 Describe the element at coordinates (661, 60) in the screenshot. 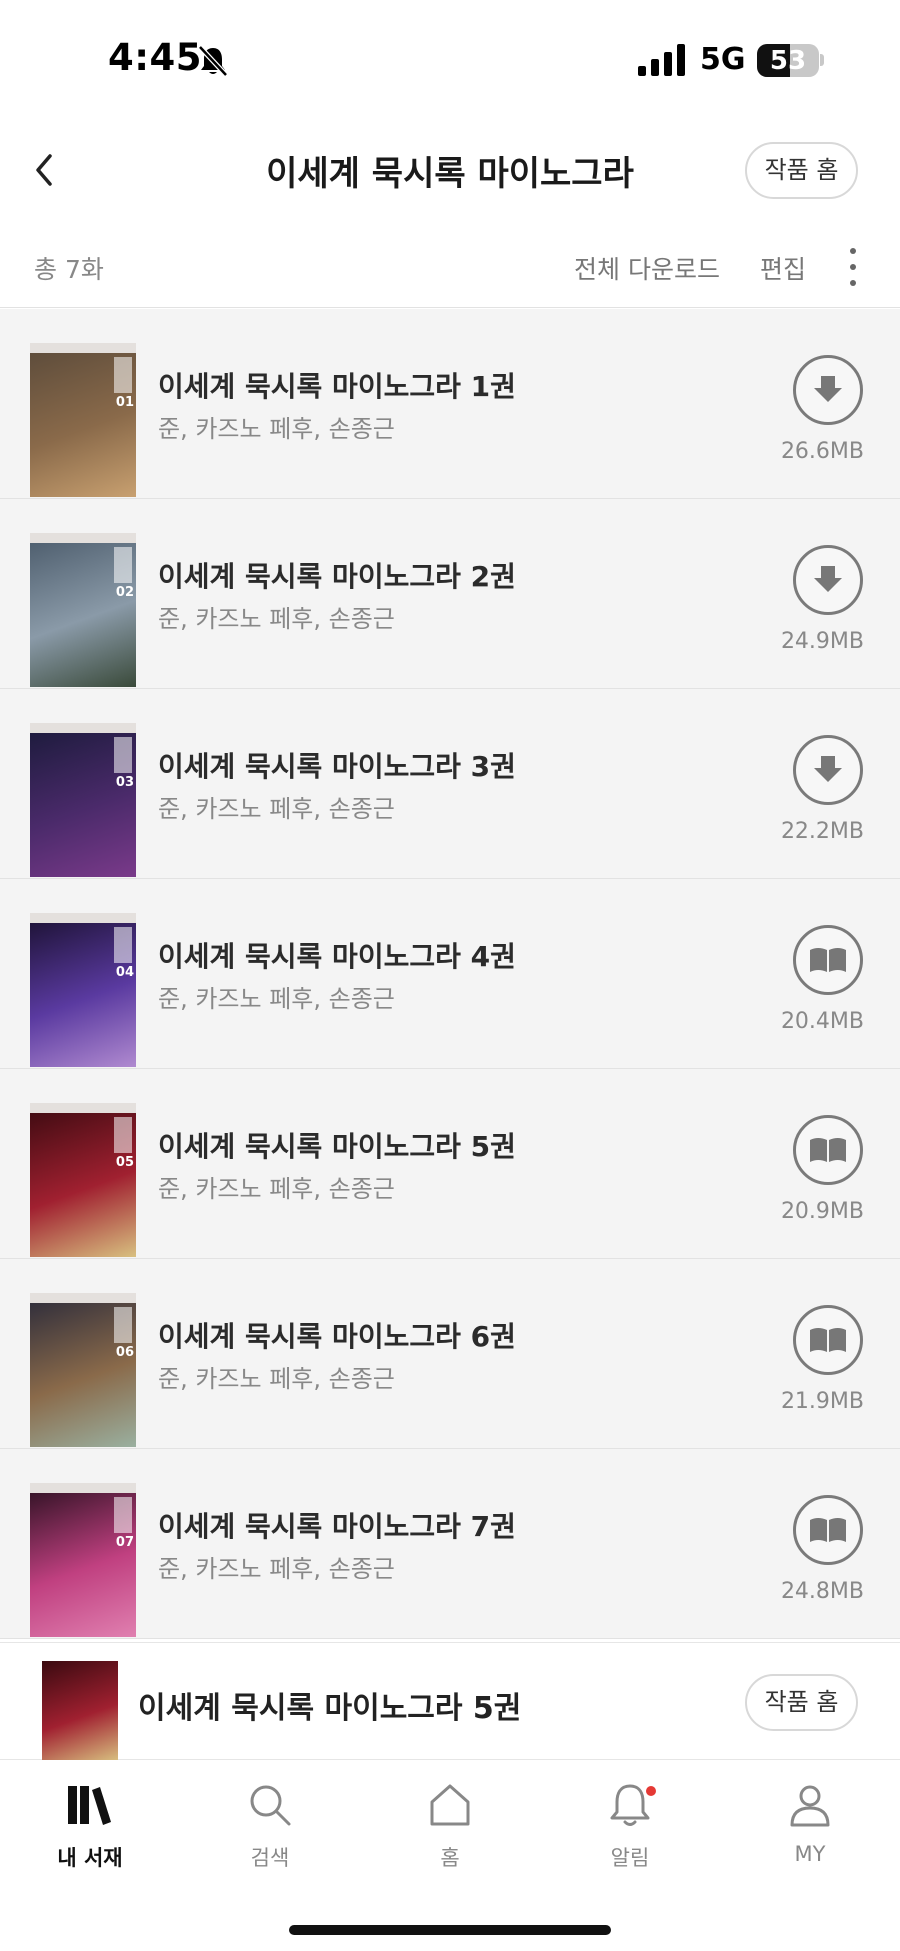

I see `signal-icon` at that location.